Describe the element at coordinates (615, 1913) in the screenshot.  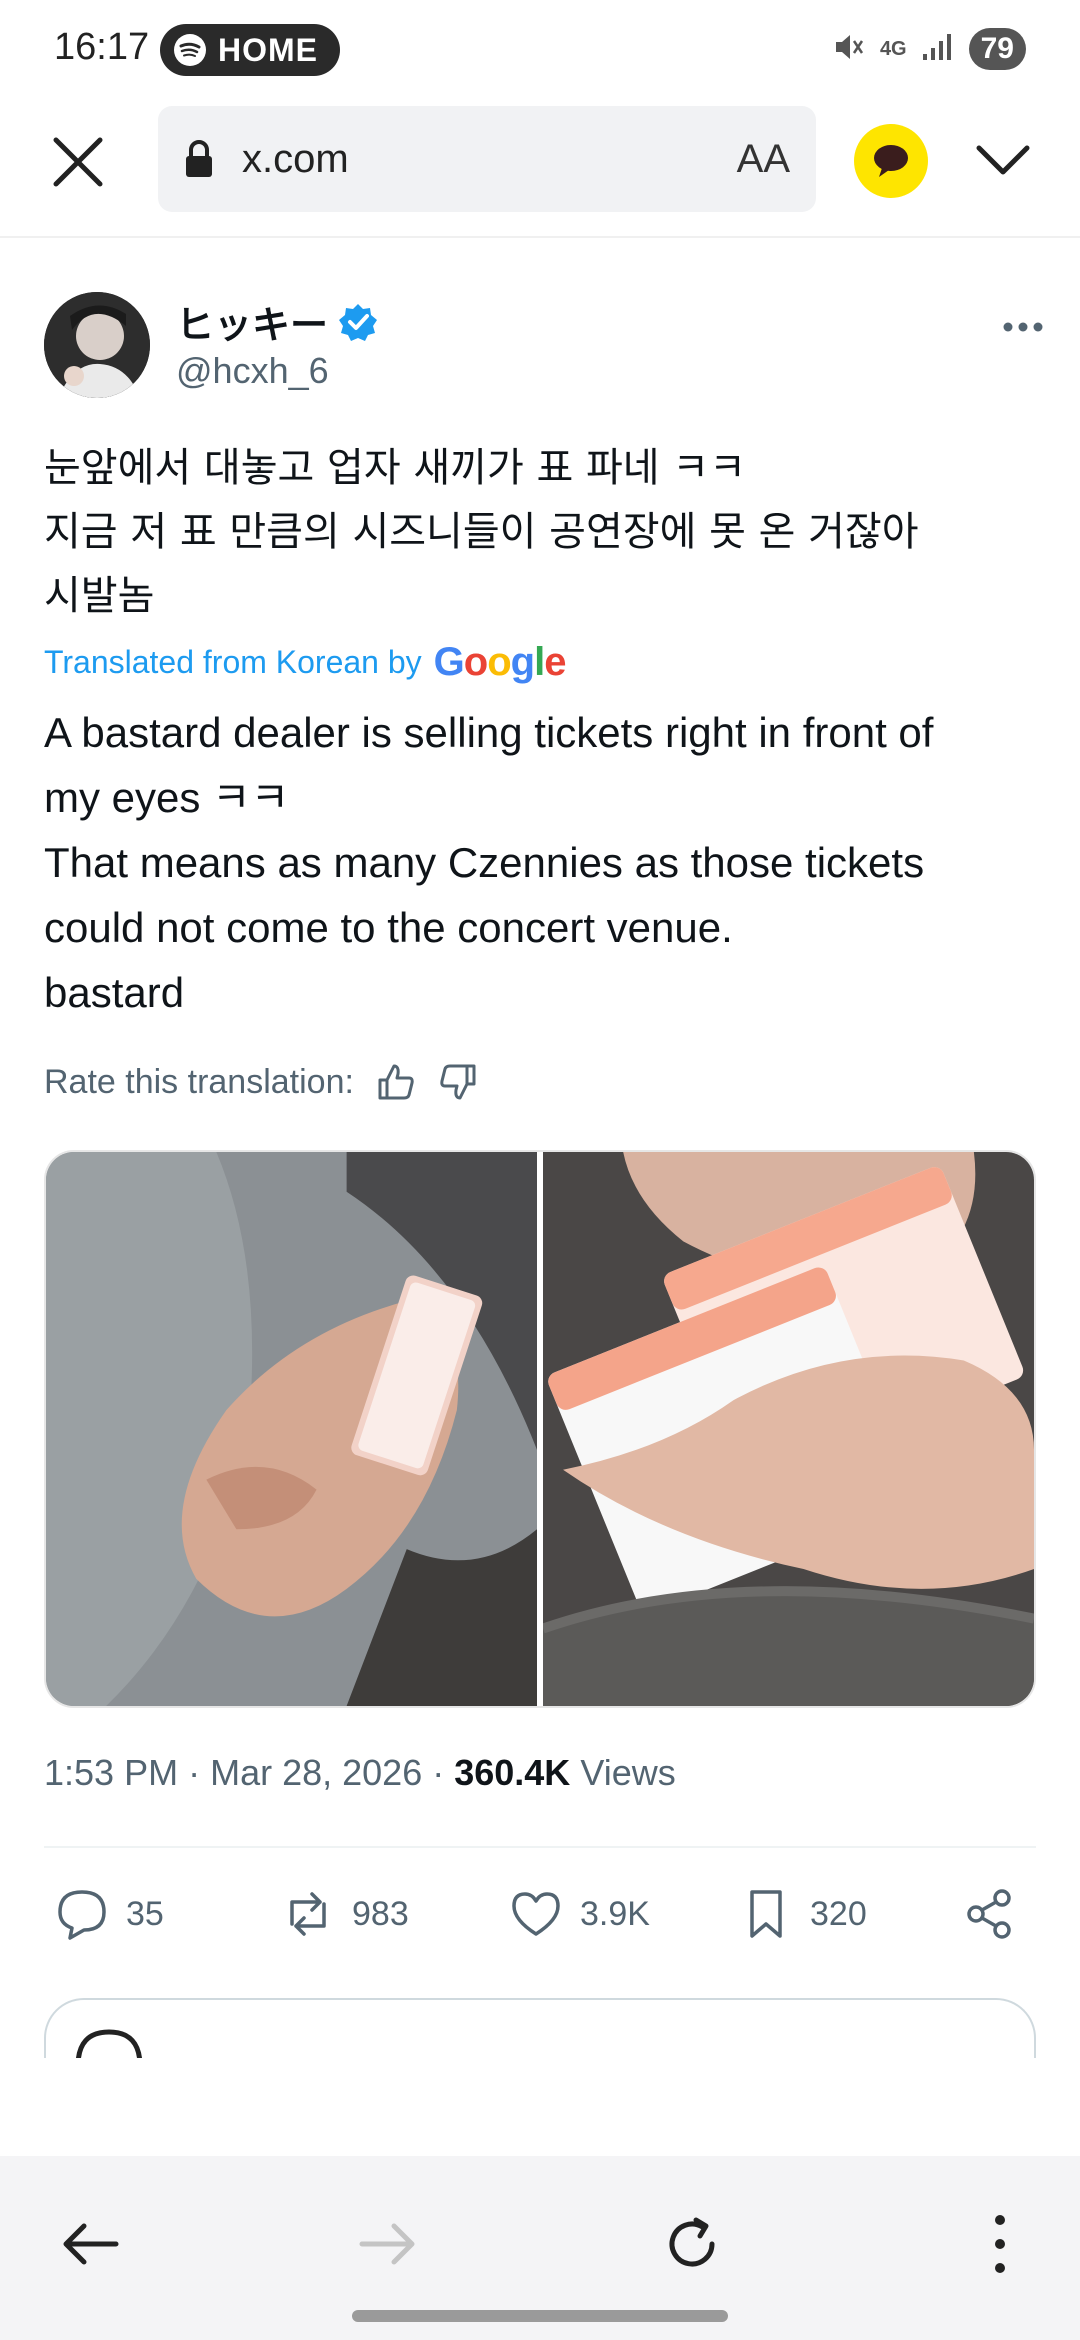
I see `like-count: 3.9K` at that location.